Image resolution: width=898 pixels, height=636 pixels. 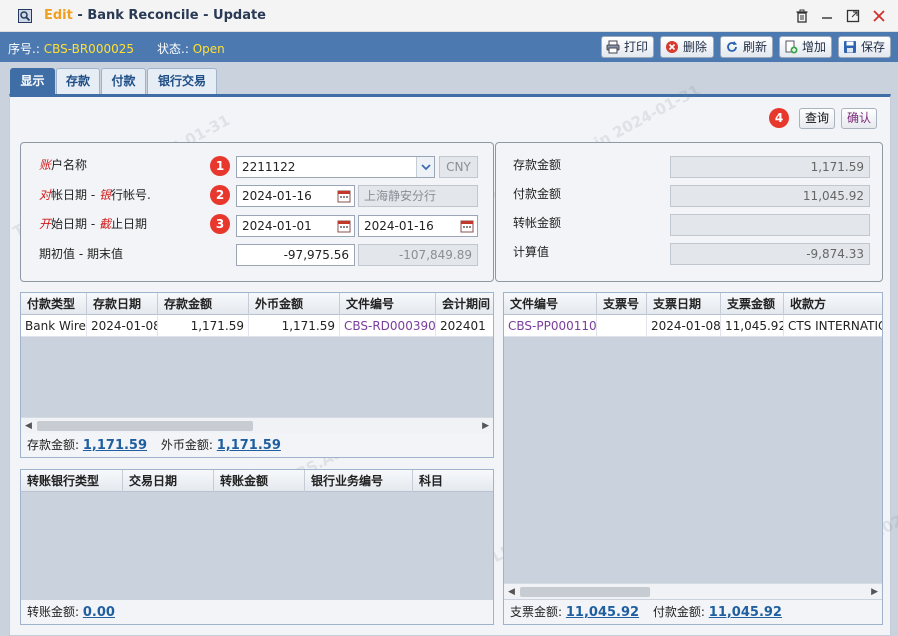 What do you see at coordinates (123, 81) in the screenshot?
I see `tab-payment: 付款` at bounding box center [123, 81].